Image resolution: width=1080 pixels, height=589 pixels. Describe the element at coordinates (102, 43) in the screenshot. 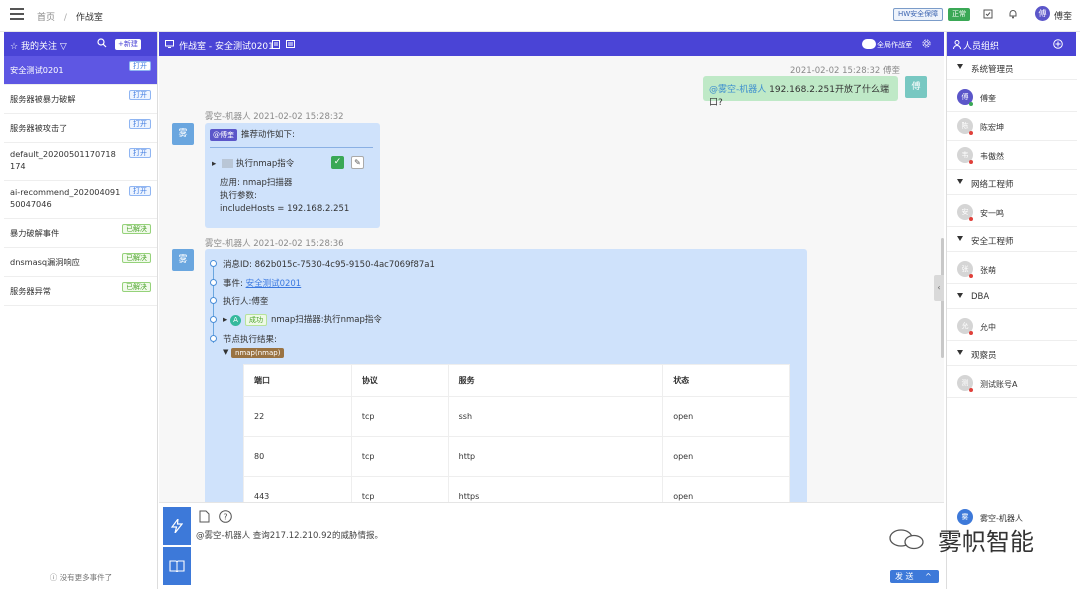

I see `search-icon` at that location.